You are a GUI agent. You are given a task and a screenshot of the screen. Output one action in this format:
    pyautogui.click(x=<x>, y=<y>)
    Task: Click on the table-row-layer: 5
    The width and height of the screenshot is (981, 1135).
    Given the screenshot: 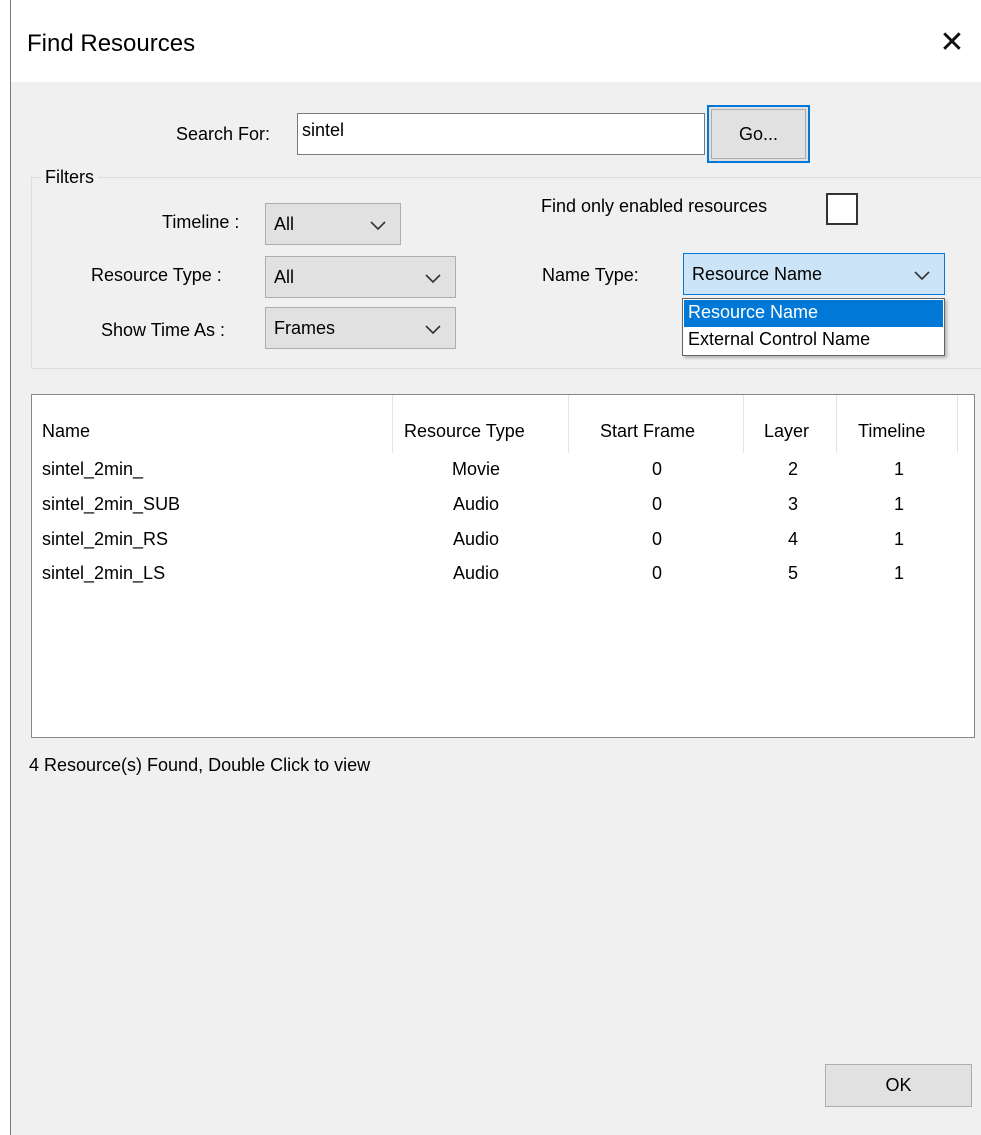 What is the action you would take?
    pyautogui.click(x=793, y=573)
    